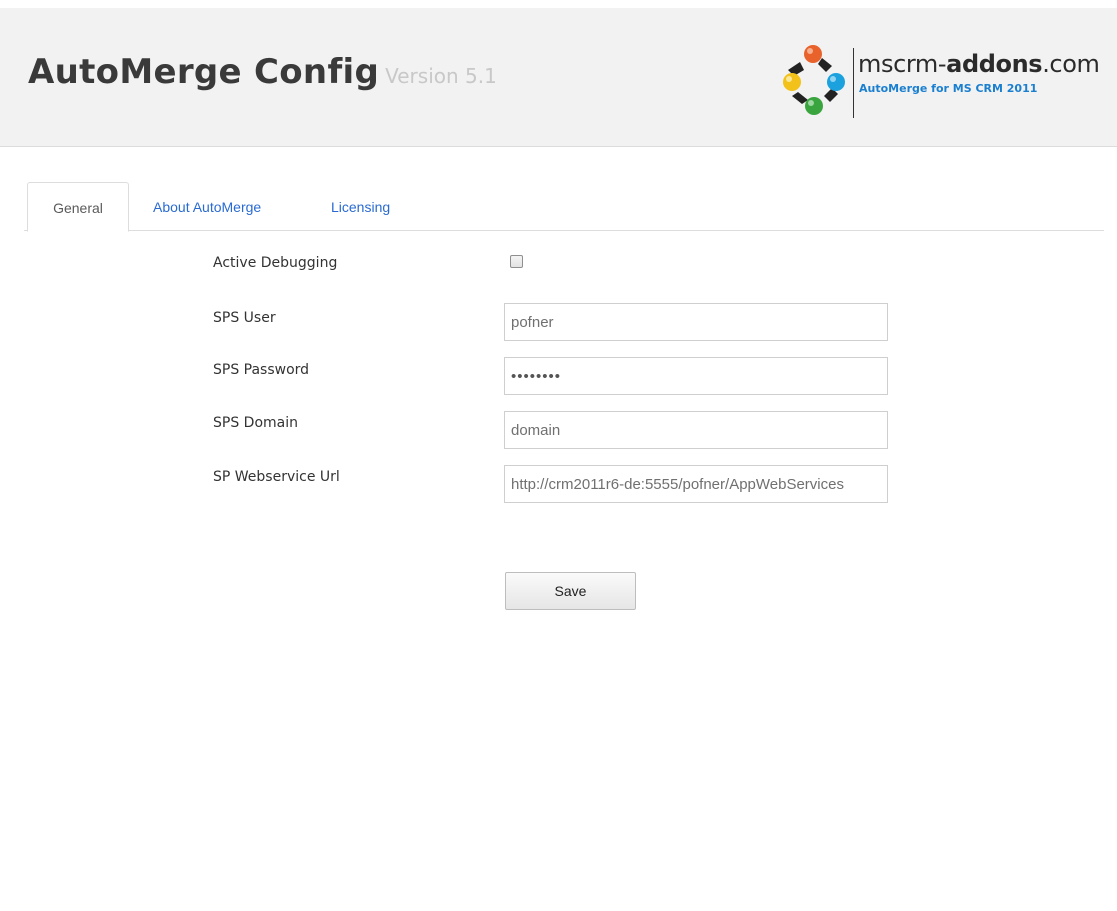  What do you see at coordinates (1071, 64) in the screenshot?
I see `logo-name-suffix: .com` at bounding box center [1071, 64].